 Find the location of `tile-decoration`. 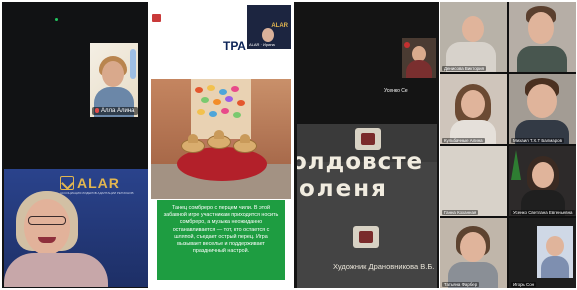

tile-decoration is located at coordinates (133, 64).